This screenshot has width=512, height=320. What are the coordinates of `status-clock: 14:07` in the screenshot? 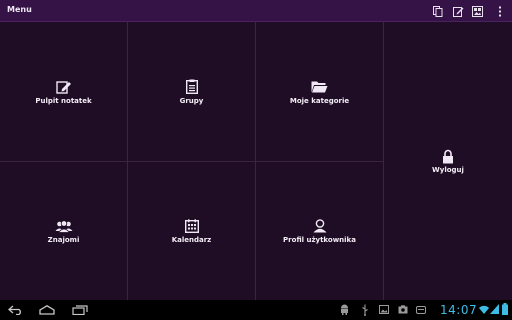 It's located at (459, 310).